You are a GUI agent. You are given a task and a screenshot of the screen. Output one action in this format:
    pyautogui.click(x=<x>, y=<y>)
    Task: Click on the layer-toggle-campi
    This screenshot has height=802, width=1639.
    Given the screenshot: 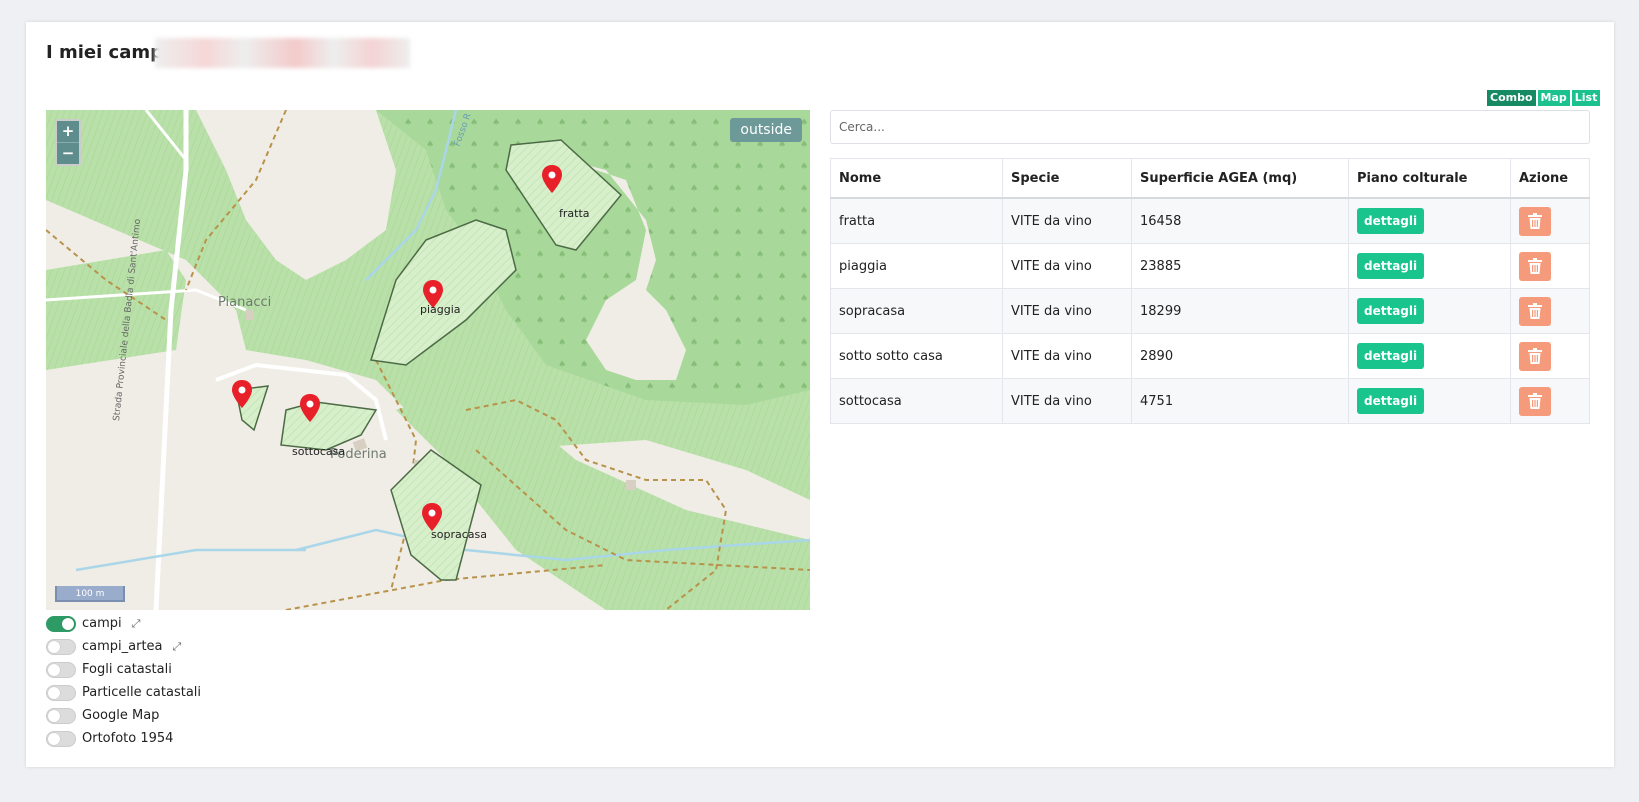 What is the action you would take?
    pyautogui.click(x=61, y=623)
    